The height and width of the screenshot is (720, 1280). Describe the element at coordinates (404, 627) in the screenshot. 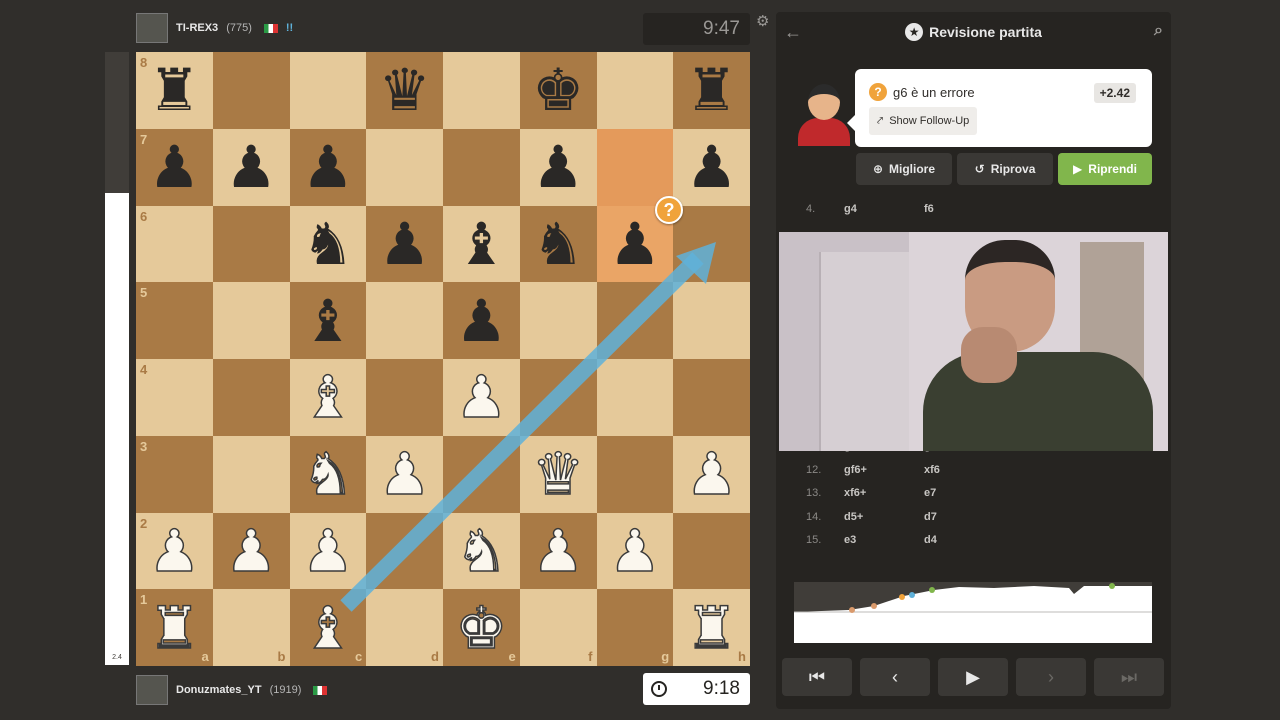

I see `square-d1: d` at that location.